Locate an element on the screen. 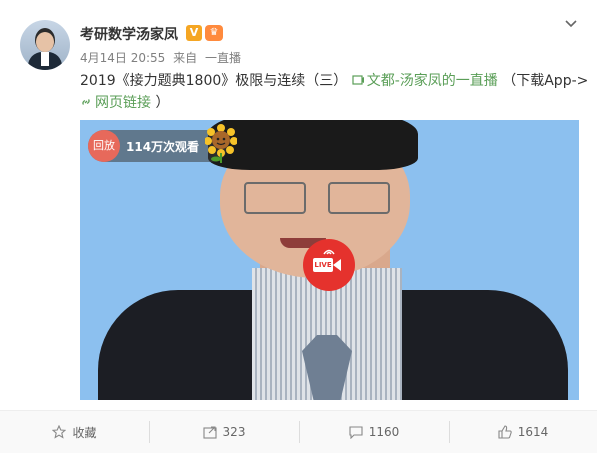 This screenshot has height=453, width=597. member-badge-icon: ♛ is located at coordinates (214, 33).